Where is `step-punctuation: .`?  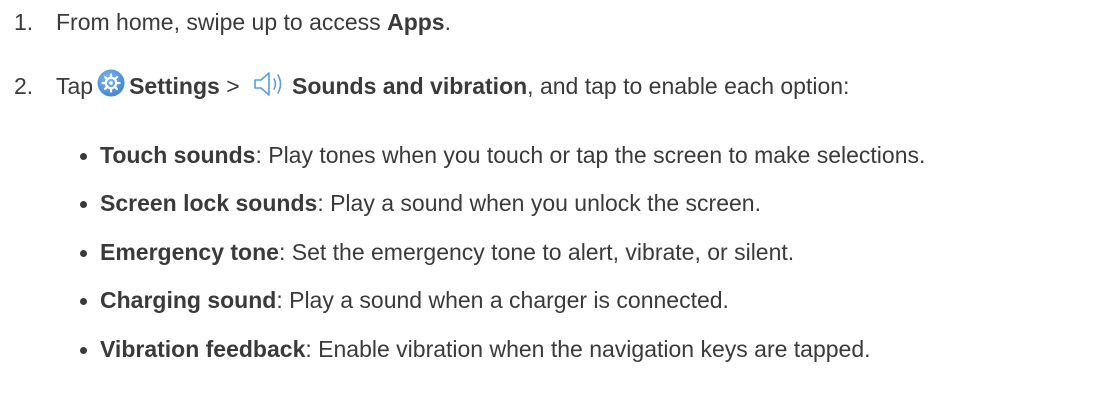 step-punctuation: . is located at coordinates (447, 21).